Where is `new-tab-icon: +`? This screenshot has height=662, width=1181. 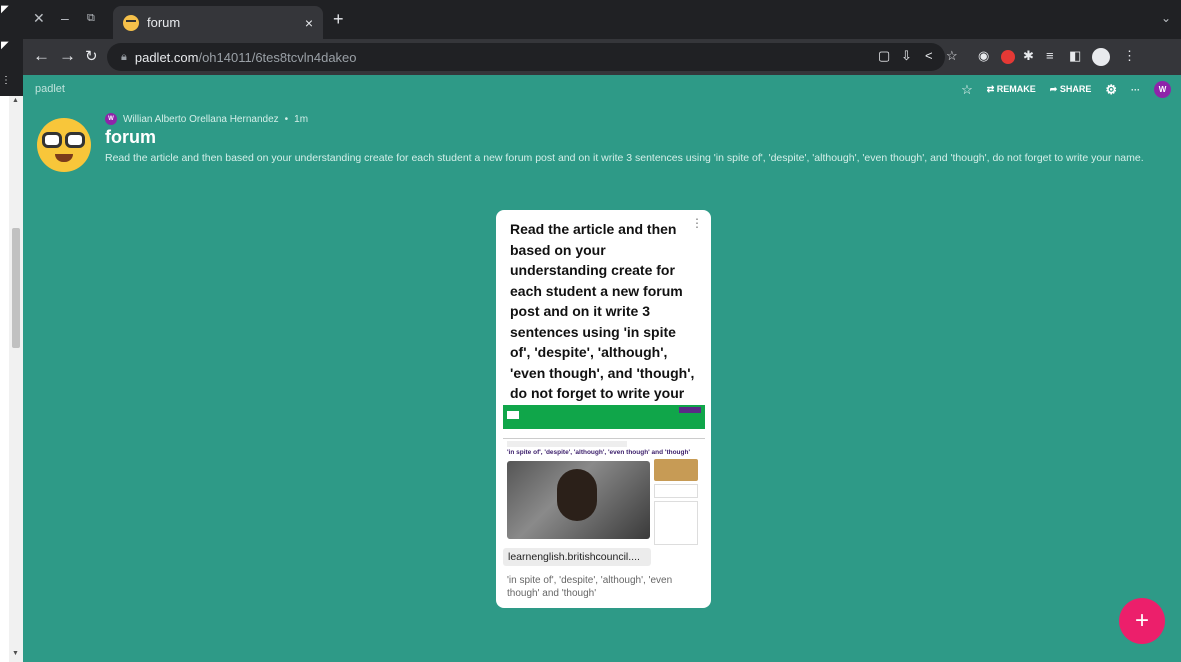
new-tab-icon: + is located at coordinates (338, 19).